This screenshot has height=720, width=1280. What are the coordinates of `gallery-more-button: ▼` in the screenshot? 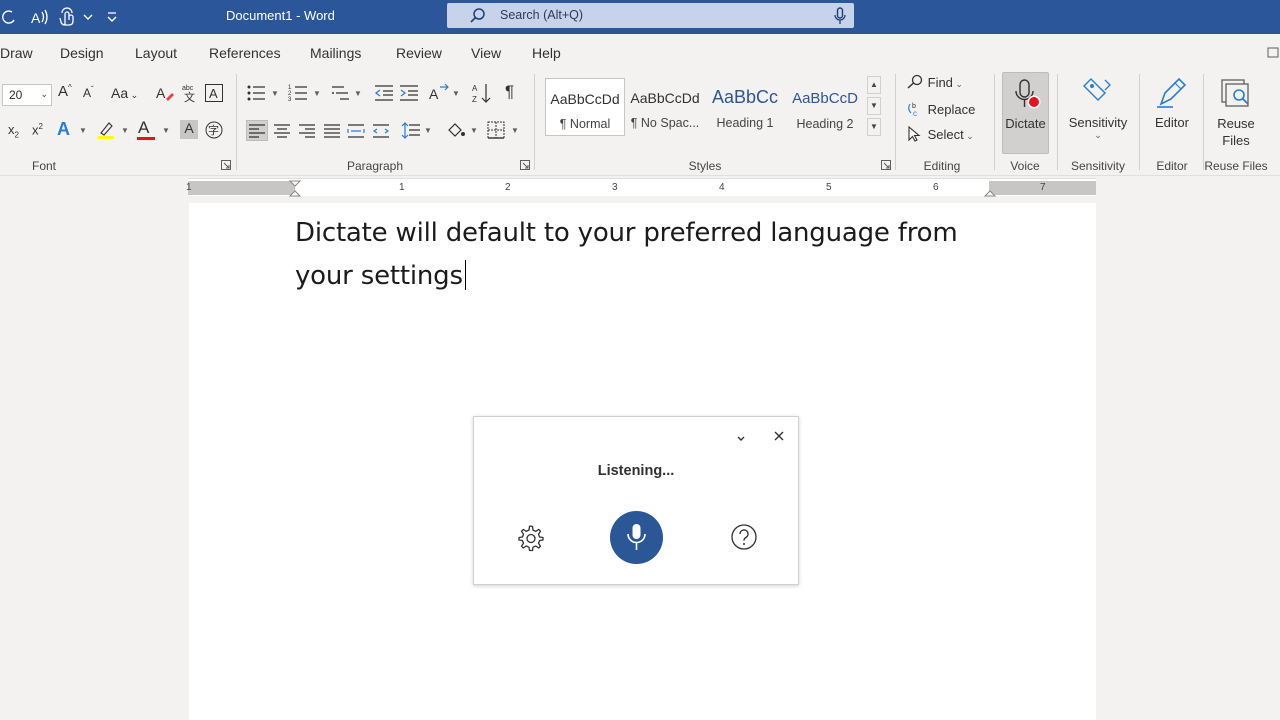 It's located at (874, 127).